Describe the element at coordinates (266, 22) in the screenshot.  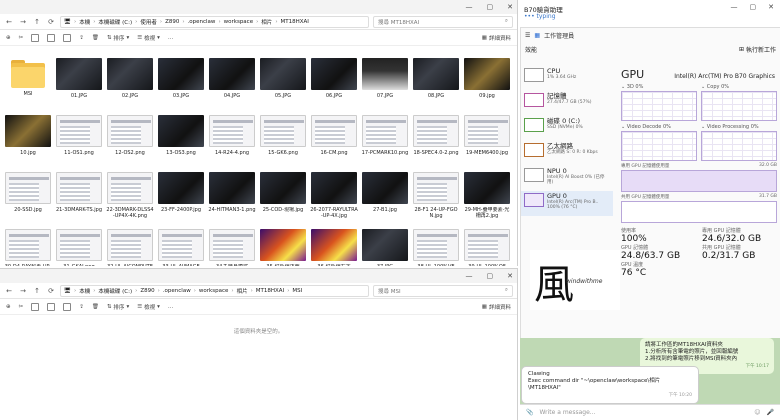
I see `breadcrumb-item: 相片` at that location.